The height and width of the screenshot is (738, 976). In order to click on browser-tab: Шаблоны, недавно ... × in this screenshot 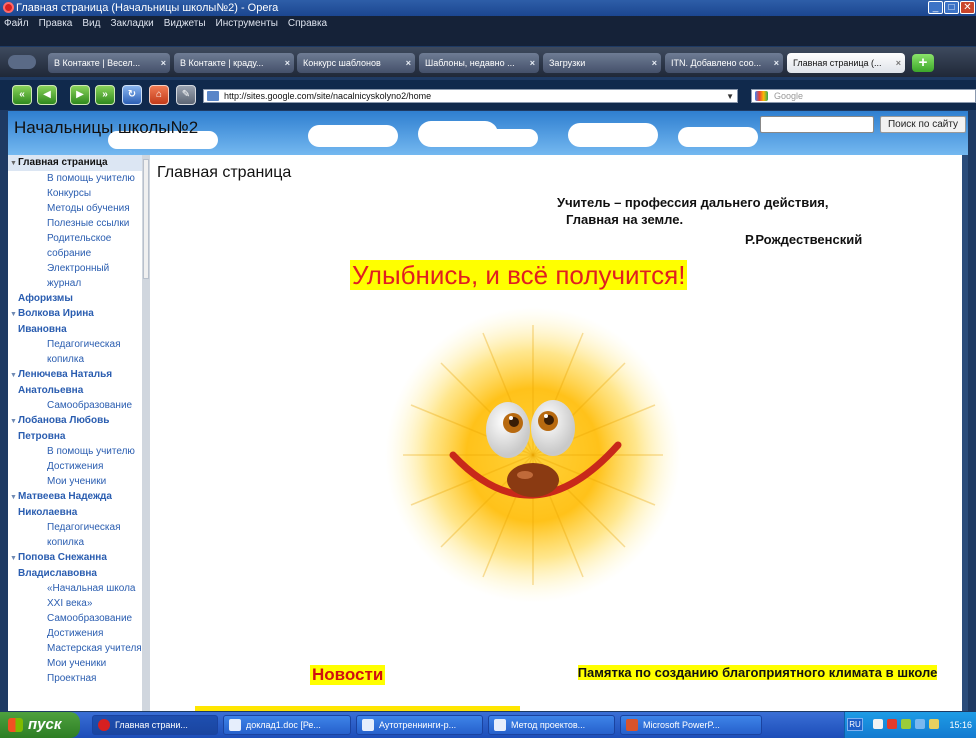, I will do `click(479, 63)`.